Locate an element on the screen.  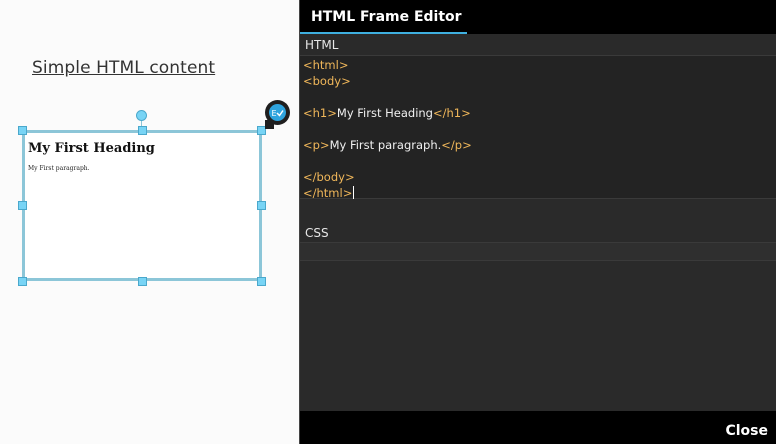
edit-frame-button: E is located at coordinates (277, 114).